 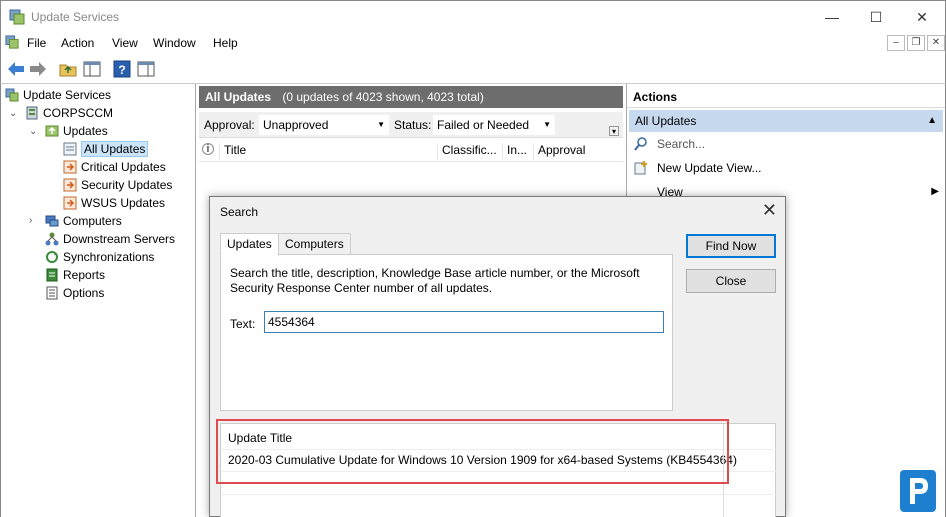 What do you see at coordinates (208, 149) in the screenshot?
I see `info-icon: i` at bounding box center [208, 149].